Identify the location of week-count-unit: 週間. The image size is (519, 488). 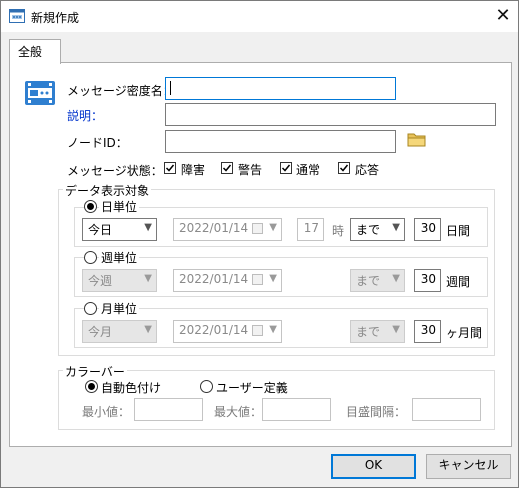
(458, 282).